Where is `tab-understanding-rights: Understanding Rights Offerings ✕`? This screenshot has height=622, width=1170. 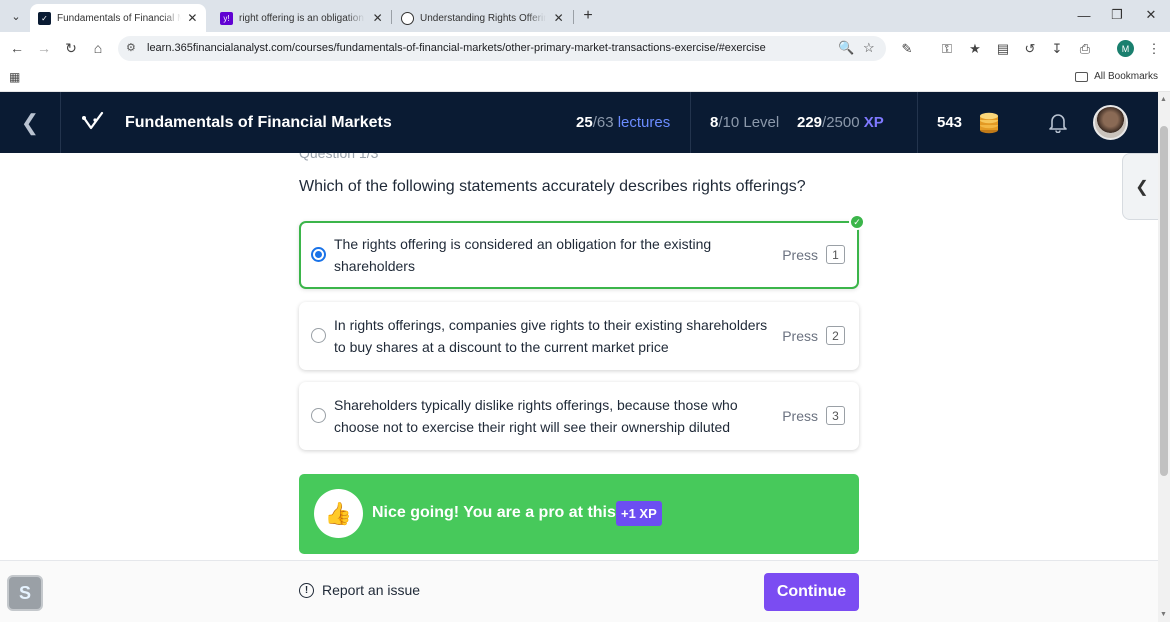
tab-understanding-rights: Understanding Rights Offerings ✕ is located at coordinates (483, 18).